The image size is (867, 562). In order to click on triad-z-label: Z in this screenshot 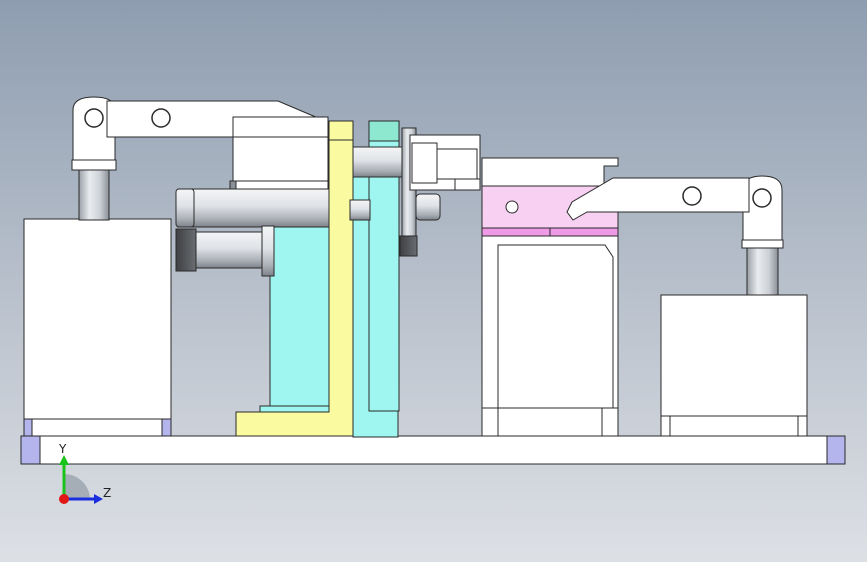, I will do `click(107, 493)`.